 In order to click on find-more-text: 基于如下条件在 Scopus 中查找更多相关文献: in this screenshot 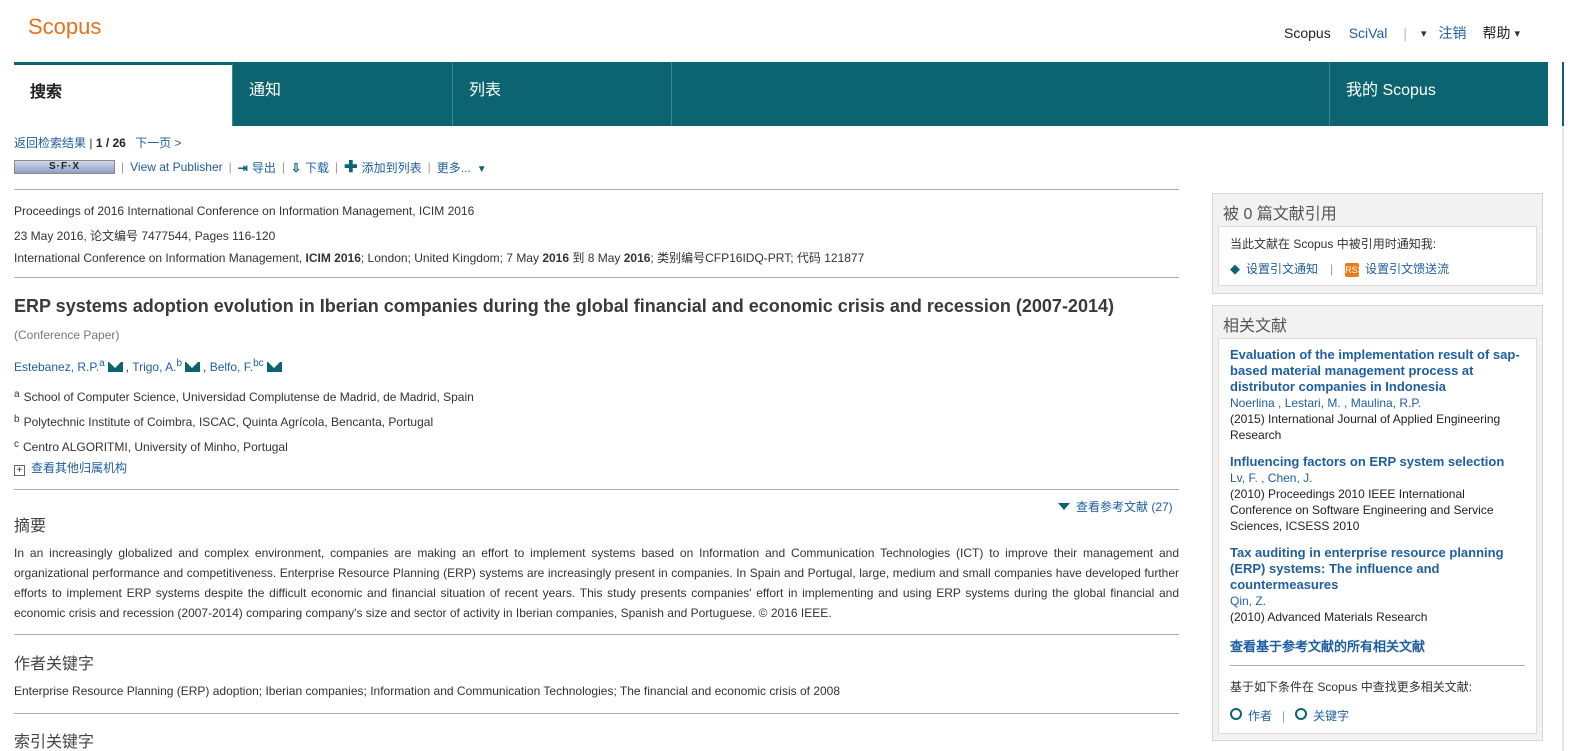, I will do `click(1351, 687)`.